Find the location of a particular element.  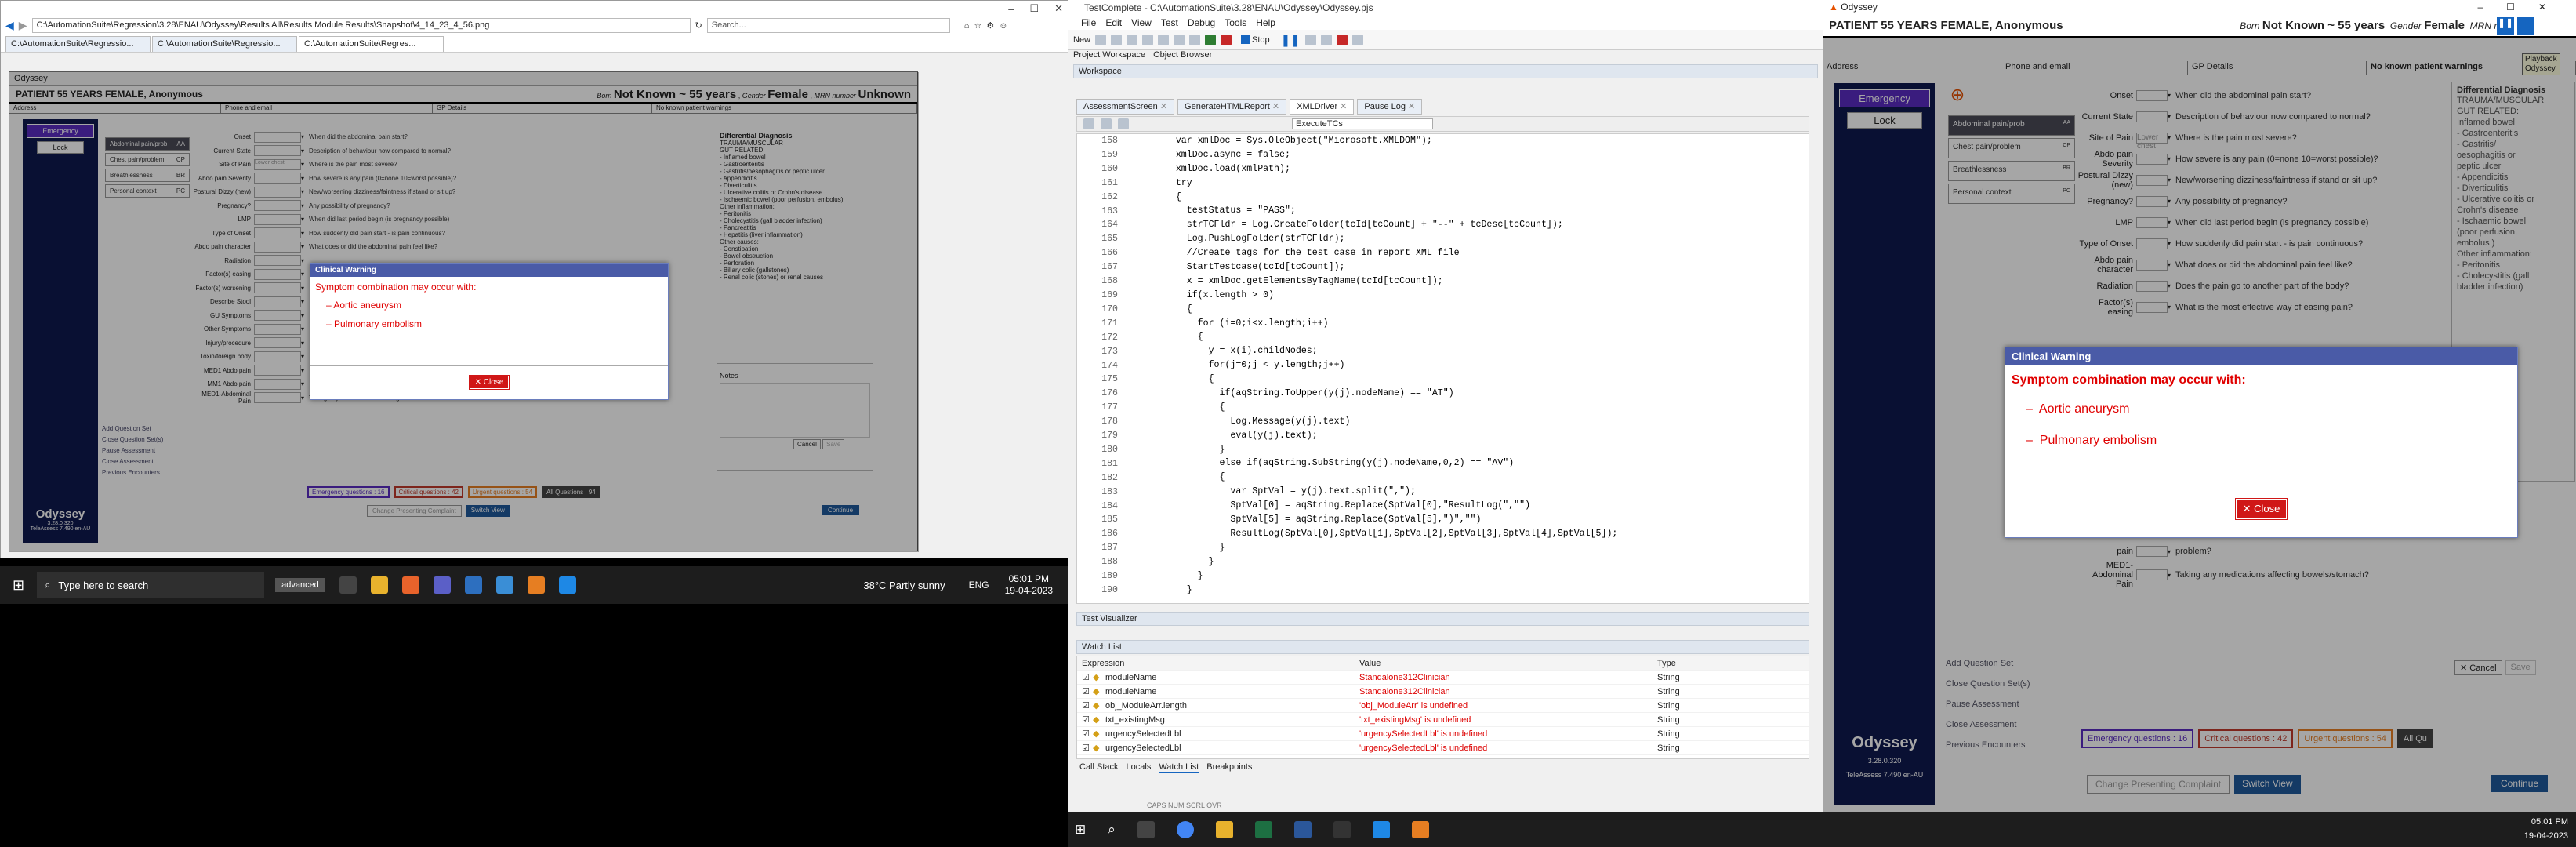

home-icon: ⌂ is located at coordinates (967, 26).